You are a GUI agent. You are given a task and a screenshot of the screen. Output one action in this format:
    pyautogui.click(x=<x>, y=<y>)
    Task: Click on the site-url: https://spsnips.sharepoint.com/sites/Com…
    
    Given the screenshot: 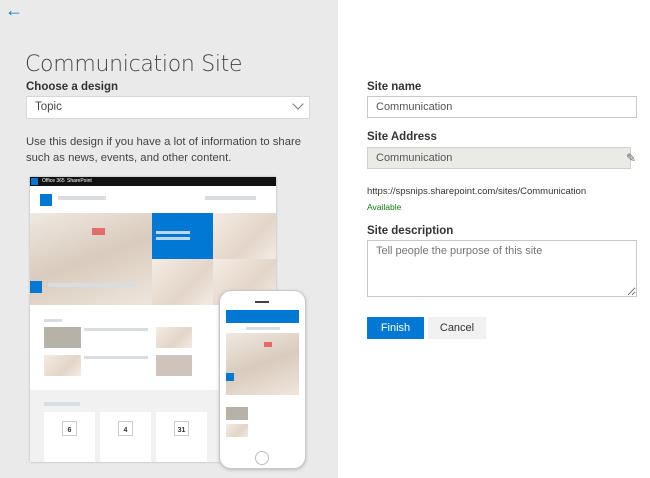 What is the action you would take?
    pyautogui.click(x=477, y=191)
    